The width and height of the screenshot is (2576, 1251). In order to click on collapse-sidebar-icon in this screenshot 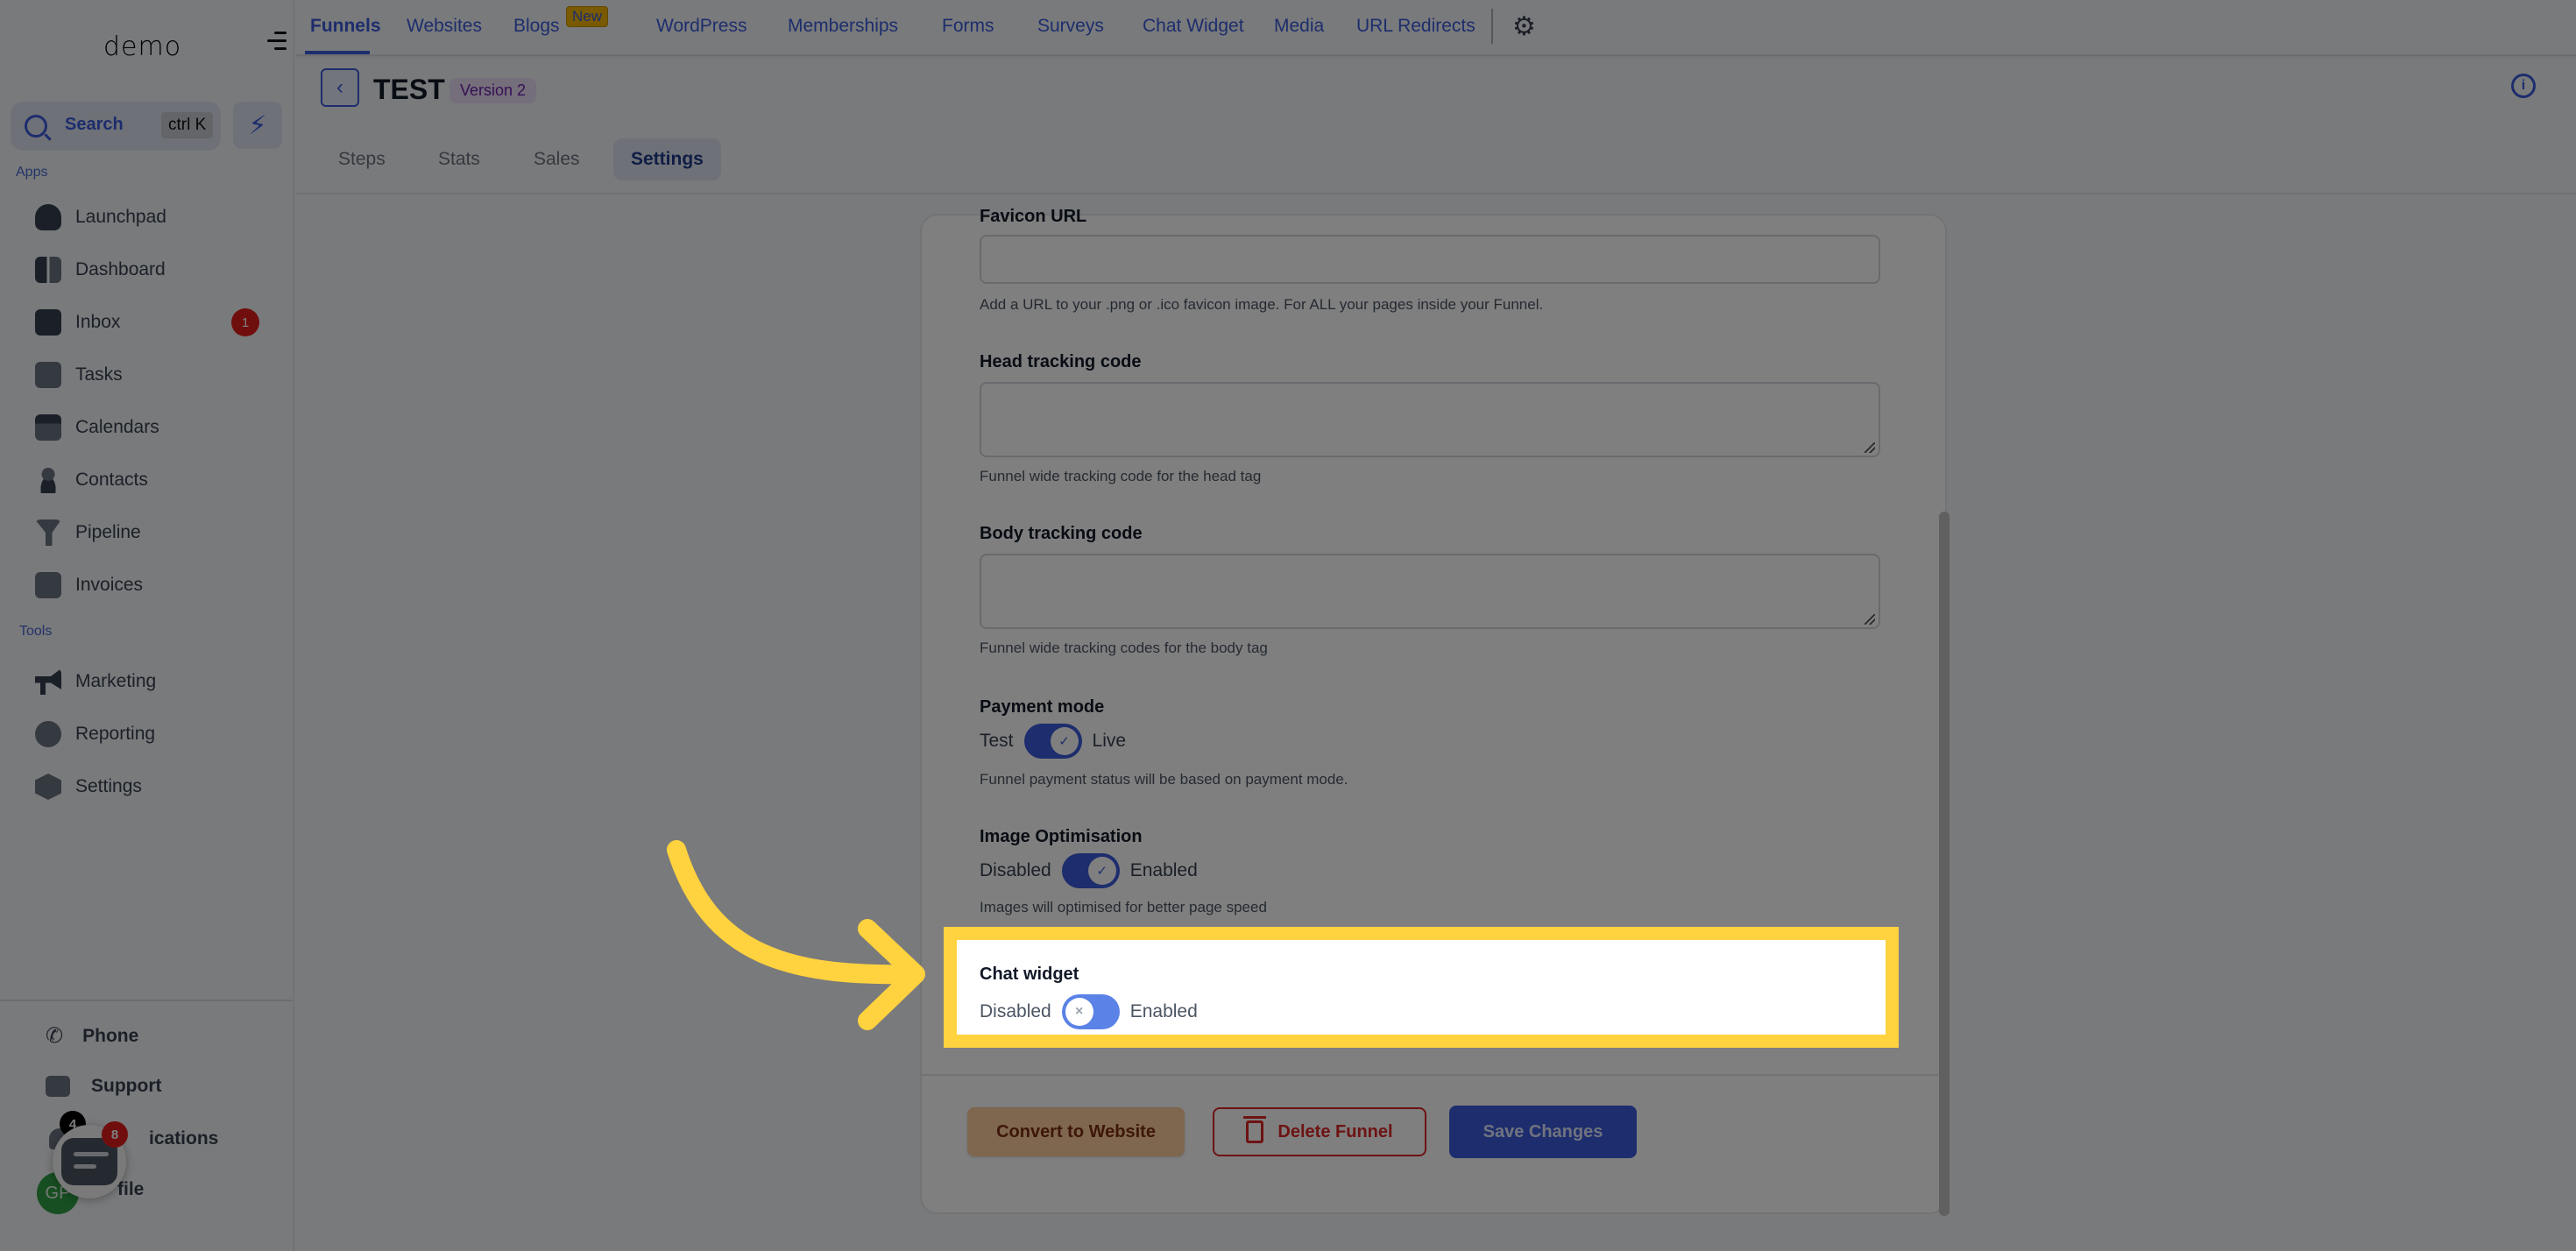, I will do `click(277, 41)`.